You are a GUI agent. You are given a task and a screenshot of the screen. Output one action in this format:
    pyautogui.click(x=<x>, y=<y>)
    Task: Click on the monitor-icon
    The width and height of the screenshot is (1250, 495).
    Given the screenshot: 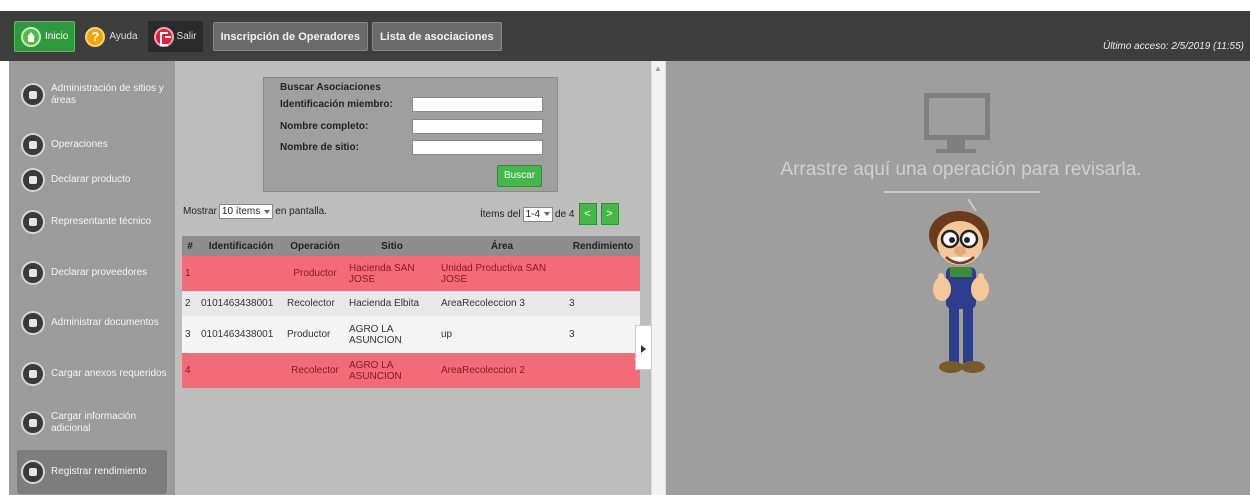 What is the action you would take?
    pyautogui.click(x=957, y=116)
    